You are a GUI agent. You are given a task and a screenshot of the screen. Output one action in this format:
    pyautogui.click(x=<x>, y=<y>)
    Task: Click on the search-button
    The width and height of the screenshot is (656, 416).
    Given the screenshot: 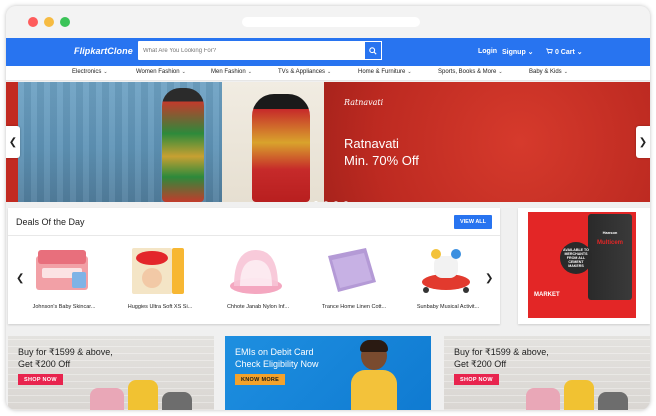 What is the action you would take?
    pyautogui.click(x=373, y=50)
    